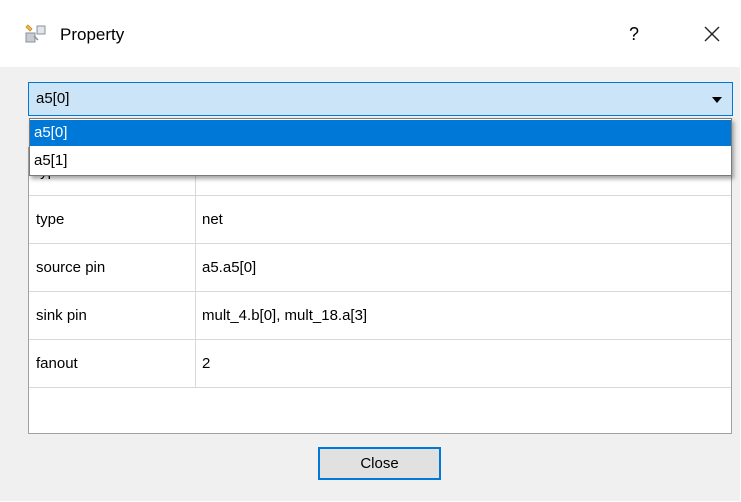 The width and height of the screenshot is (741, 502). Describe the element at coordinates (370, 33) in the screenshot. I see `title-bar: Property ?` at that location.